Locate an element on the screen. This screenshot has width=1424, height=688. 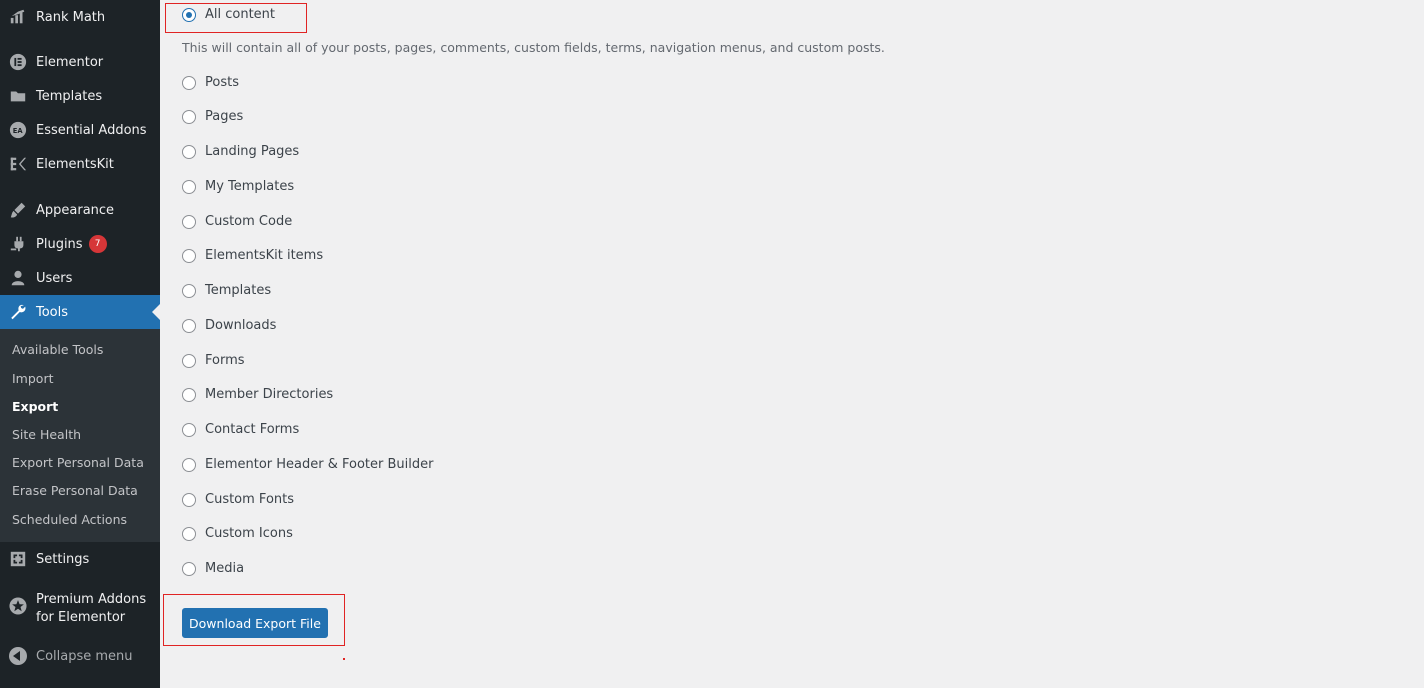
folder-icon is located at coordinates (18, 96).